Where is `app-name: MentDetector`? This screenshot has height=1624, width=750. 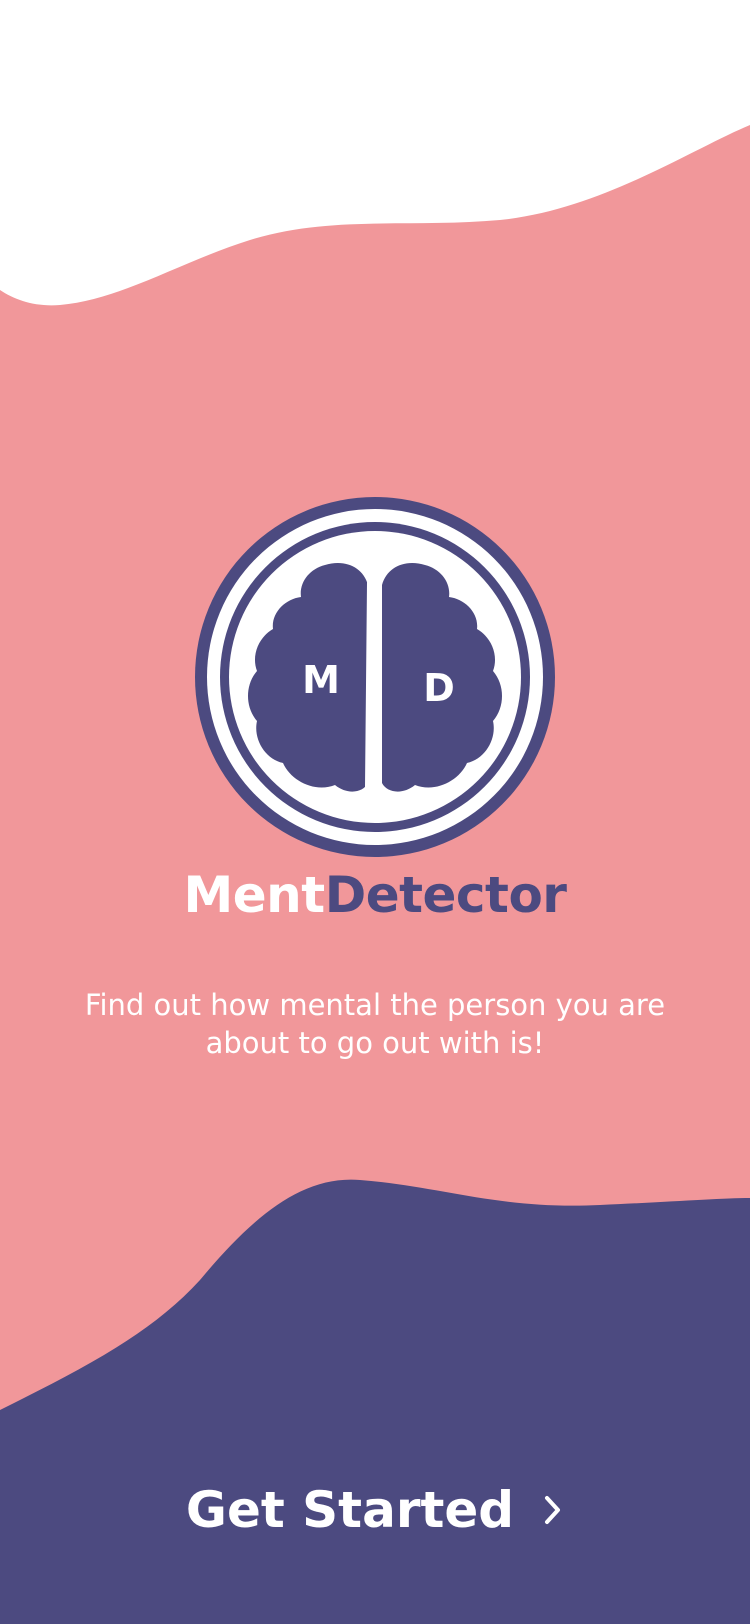 app-name: MentDetector is located at coordinates (375, 895).